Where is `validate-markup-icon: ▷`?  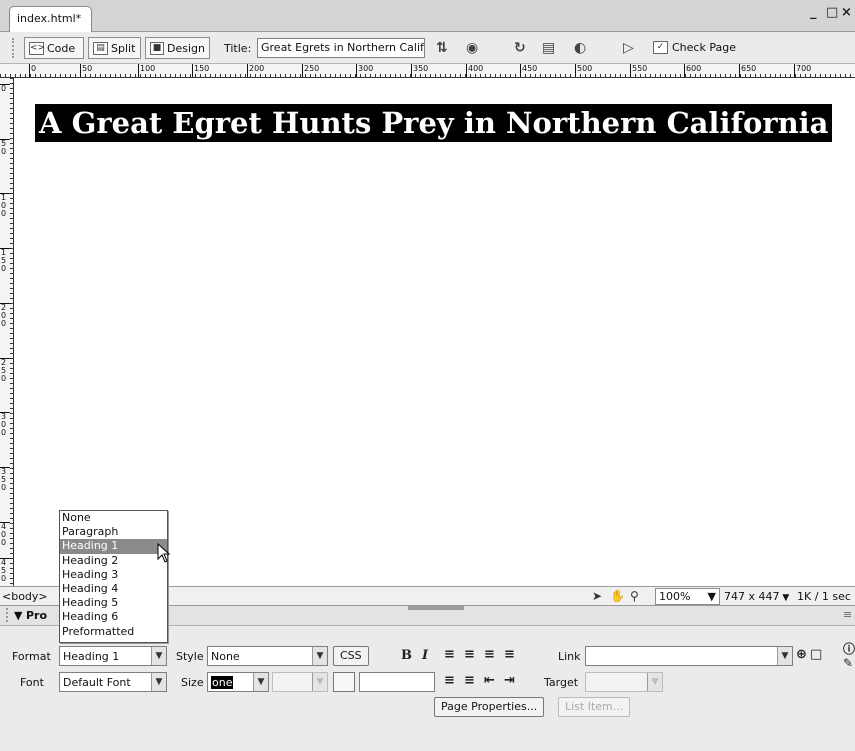 validate-markup-icon: ▷ is located at coordinates (628, 48).